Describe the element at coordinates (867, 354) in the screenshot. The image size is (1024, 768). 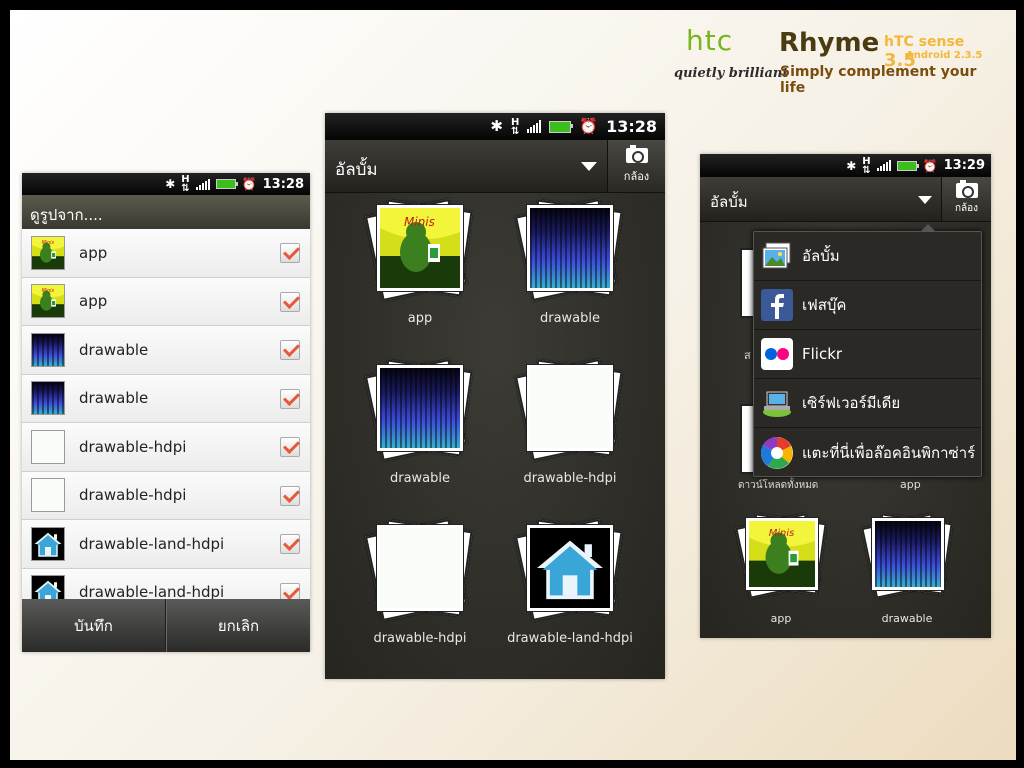
I see `menu-item-flickr: Flickr` at that location.